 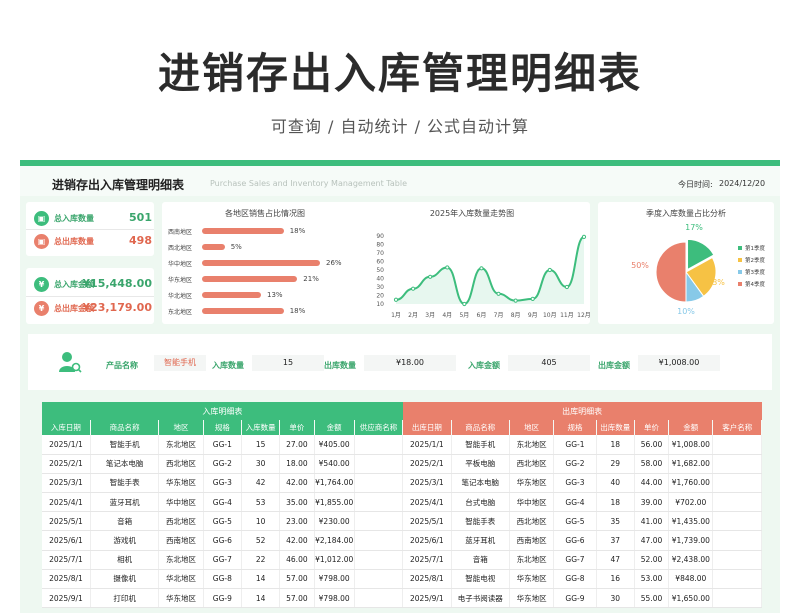 I want to click on table-cell: GG-3, so click(x=575, y=483).